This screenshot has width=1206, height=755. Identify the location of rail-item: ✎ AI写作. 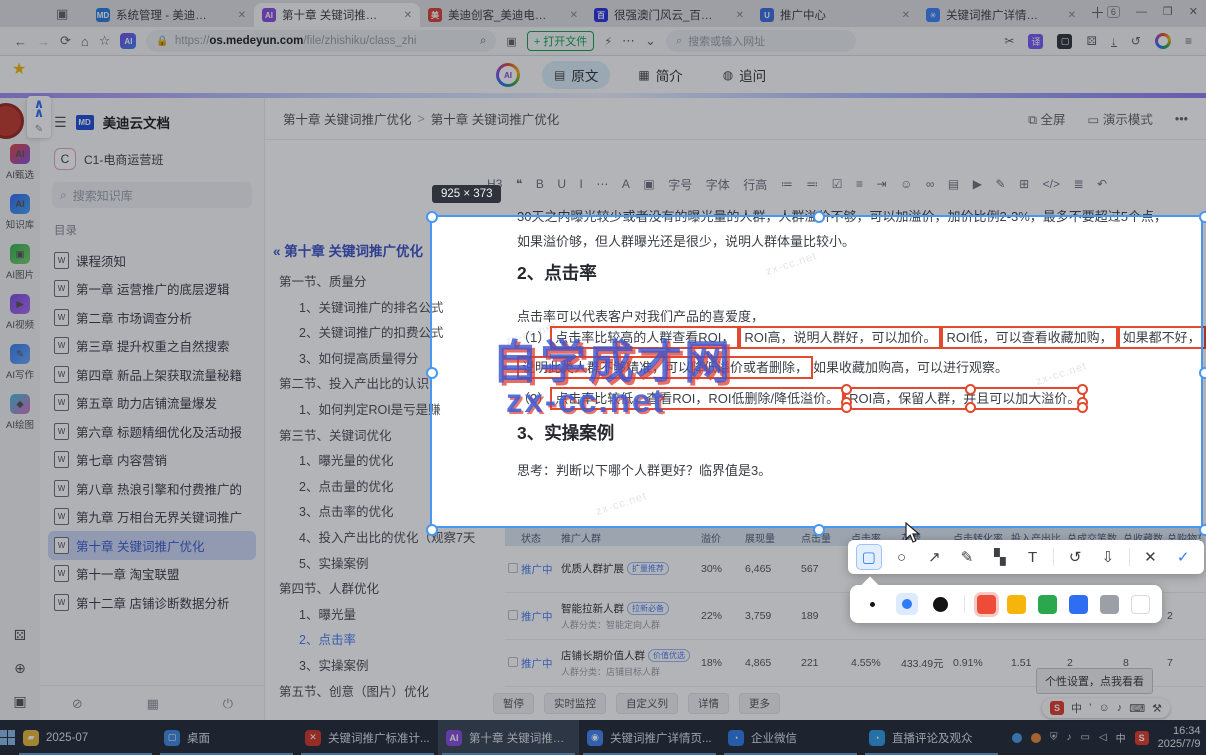
(20, 362).